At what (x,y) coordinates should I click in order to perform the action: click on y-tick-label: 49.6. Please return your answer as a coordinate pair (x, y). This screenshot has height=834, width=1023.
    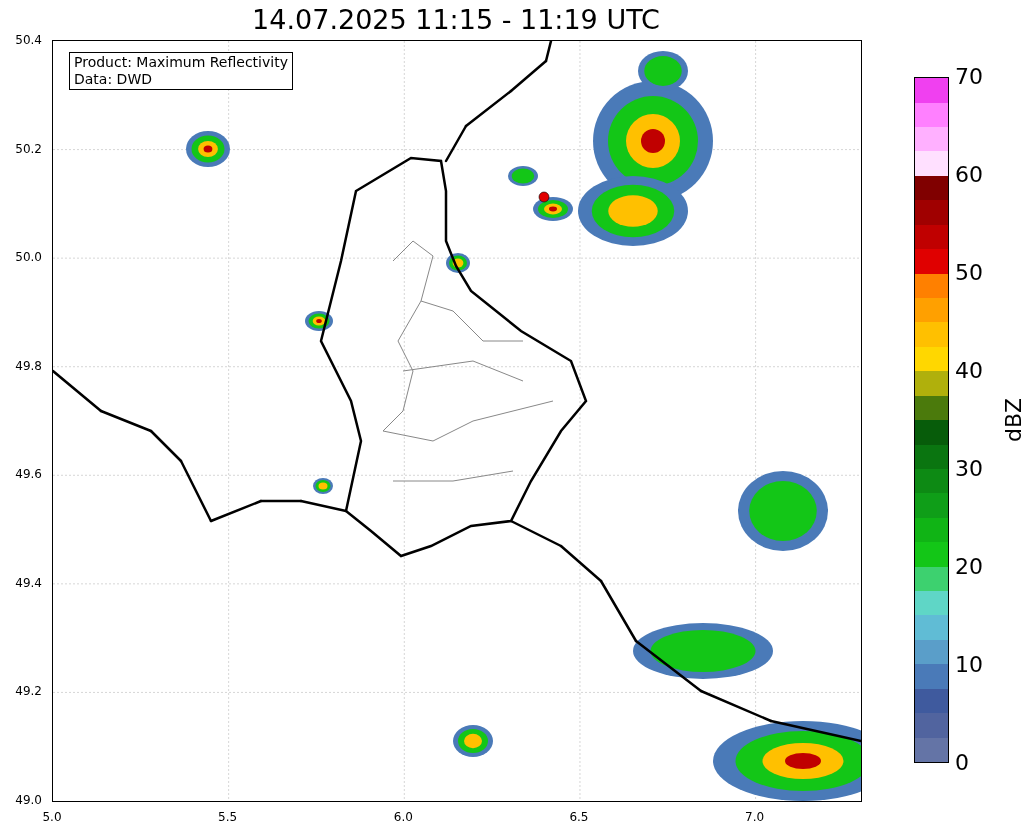
    Looking at the image, I should click on (28, 474).